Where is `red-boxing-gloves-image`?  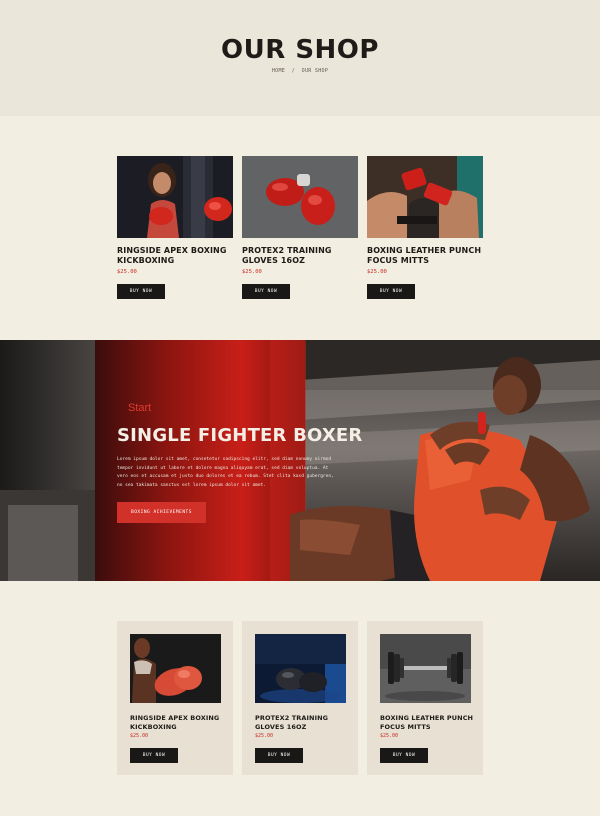 red-boxing-gloves-image is located at coordinates (300, 197).